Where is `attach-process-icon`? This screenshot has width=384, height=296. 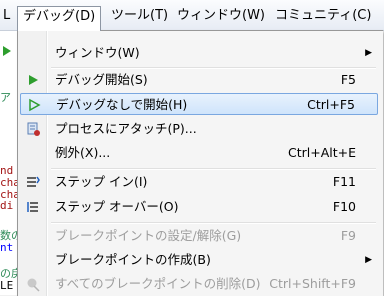
attach-process-icon is located at coordinates (33, 129).